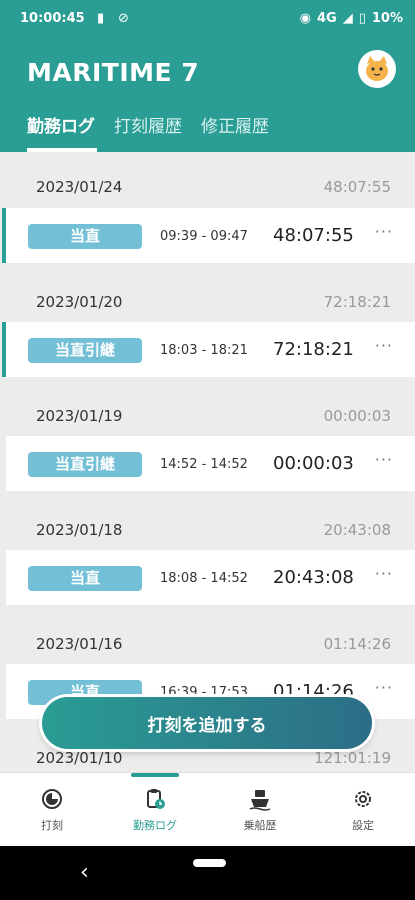 The height and width of the screenshot is (900, 415). Describe the element at coordinates (155, 825) in the screenshot. I see `nav-label: 勤務ログ` at that location.